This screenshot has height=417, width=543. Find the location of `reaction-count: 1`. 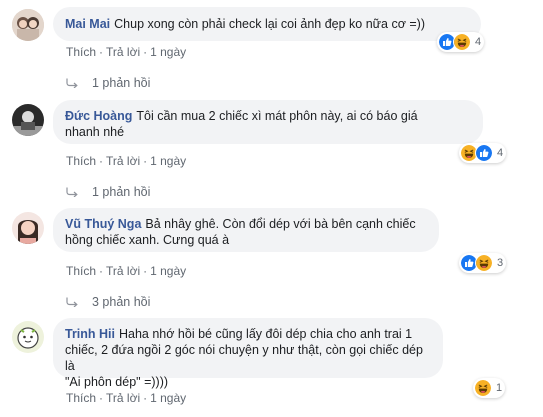

reaction-count: 1 is located at coordinates (499, 388).